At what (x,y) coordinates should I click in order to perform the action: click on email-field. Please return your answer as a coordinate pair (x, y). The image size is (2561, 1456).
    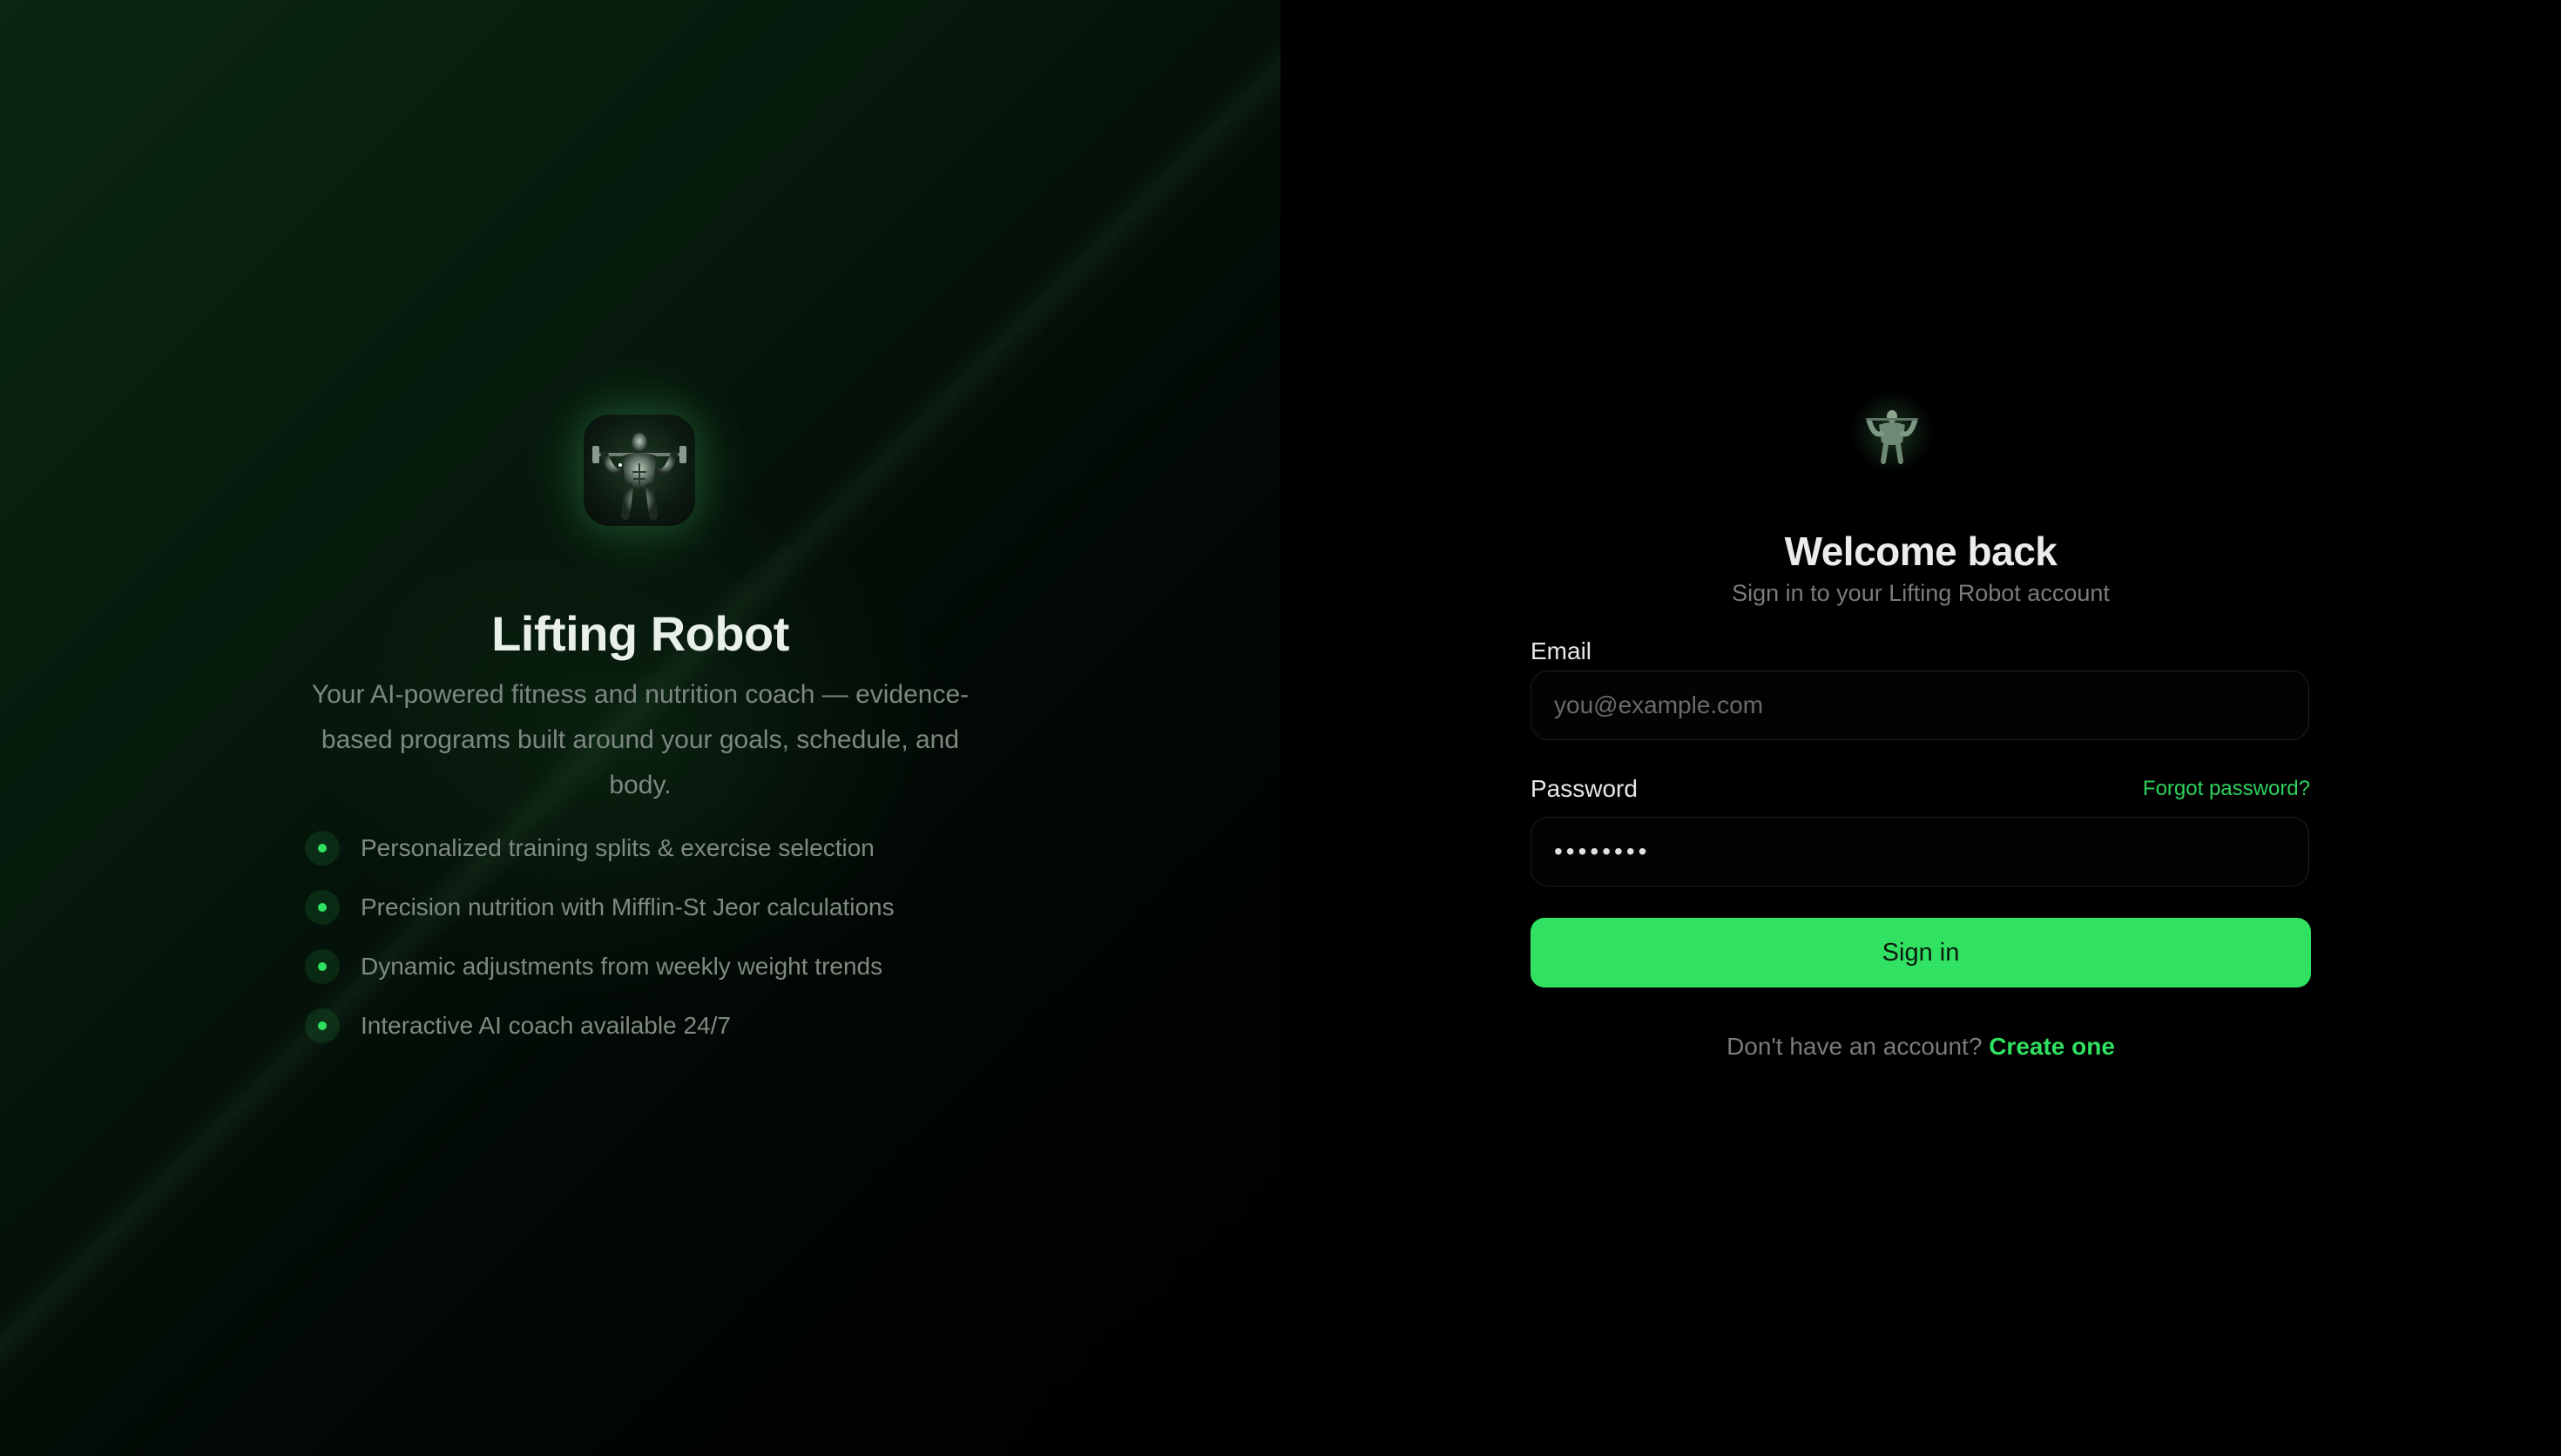
    Looking at the image, I should click on (1920, 705).